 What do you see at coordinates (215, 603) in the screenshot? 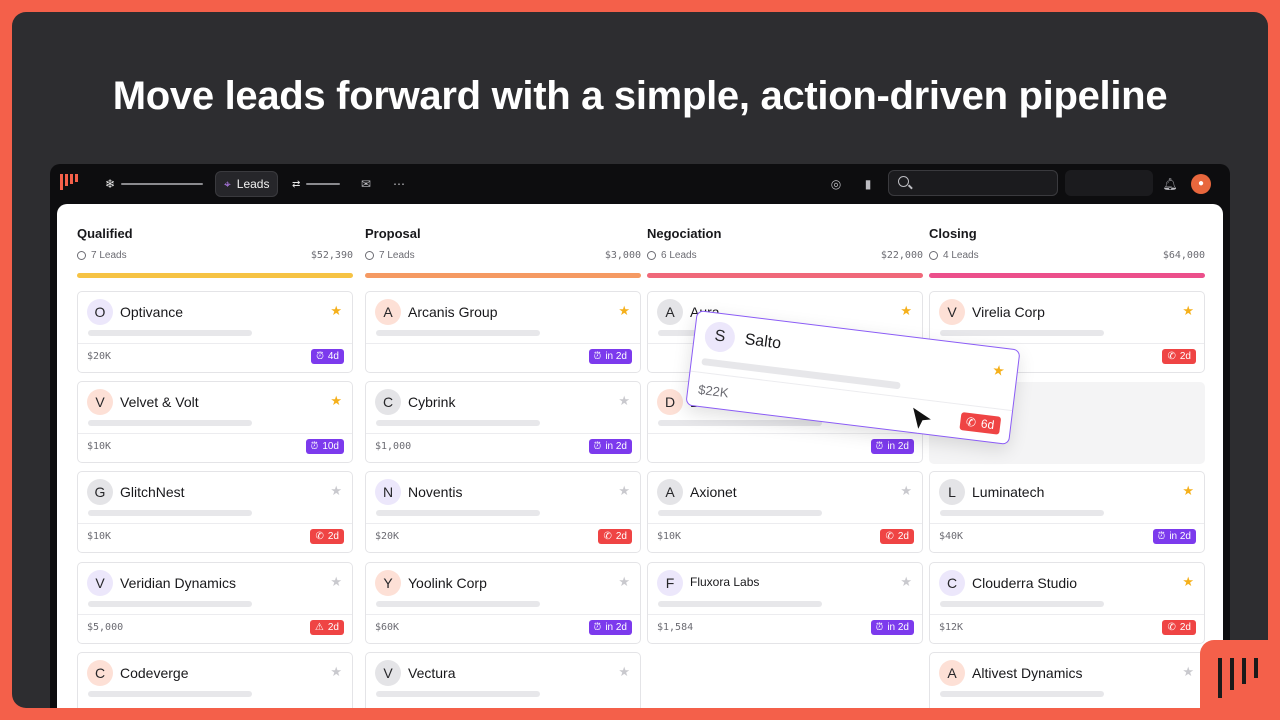
I see `lead-card: V Veridian Dynamics ★ $5,000 ⚠ 2d` at bounding box center [215, 603].